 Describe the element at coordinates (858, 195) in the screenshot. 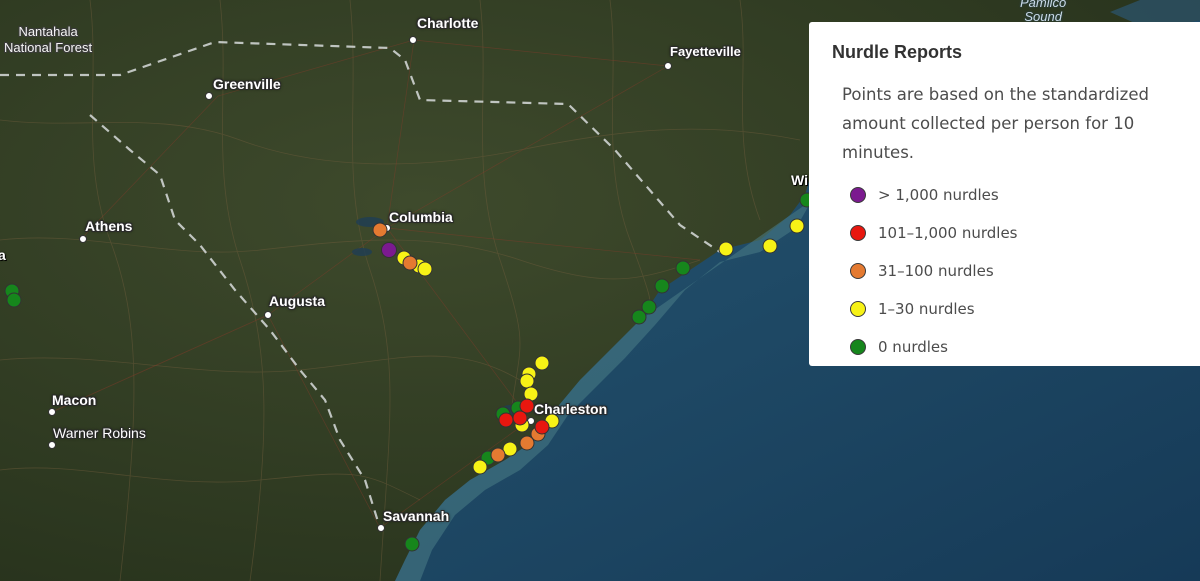

I see `legend-swatch-purple-icon` at that location.